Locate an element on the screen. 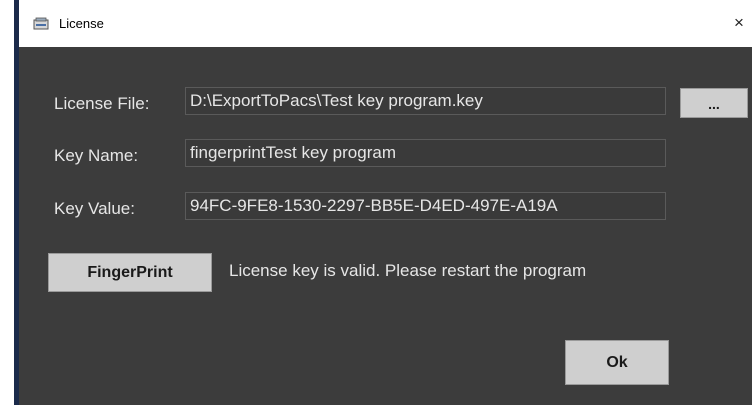  key-name-label: Key Name: is located at coordinates (96, 155).